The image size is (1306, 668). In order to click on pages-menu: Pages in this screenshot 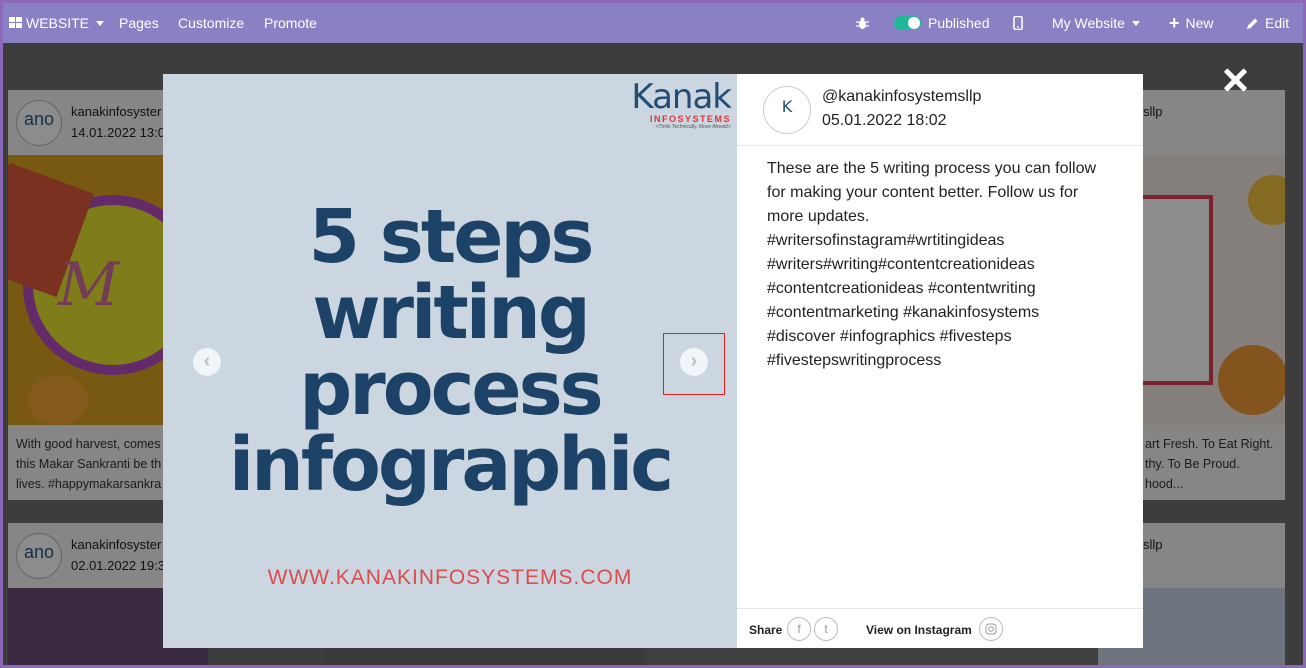, I will do `click(139, 23)`.